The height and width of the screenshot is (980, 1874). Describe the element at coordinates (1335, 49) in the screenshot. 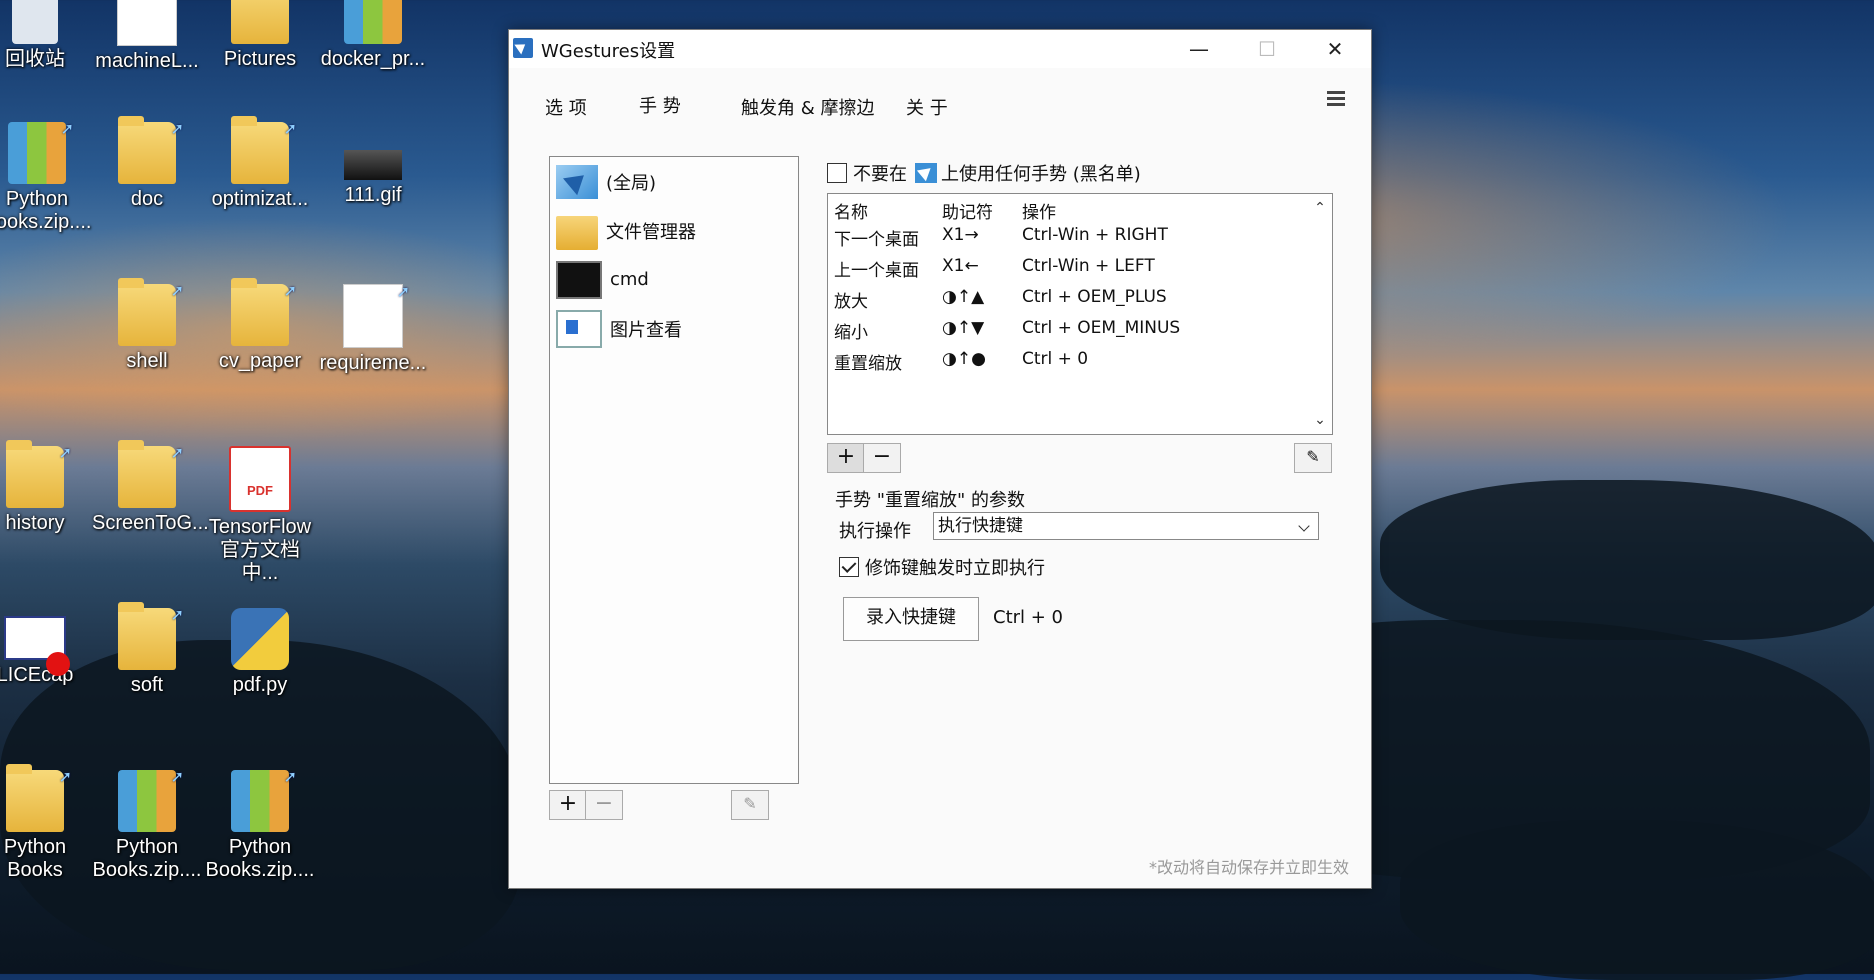

I see `close-button: ✕` at that location.